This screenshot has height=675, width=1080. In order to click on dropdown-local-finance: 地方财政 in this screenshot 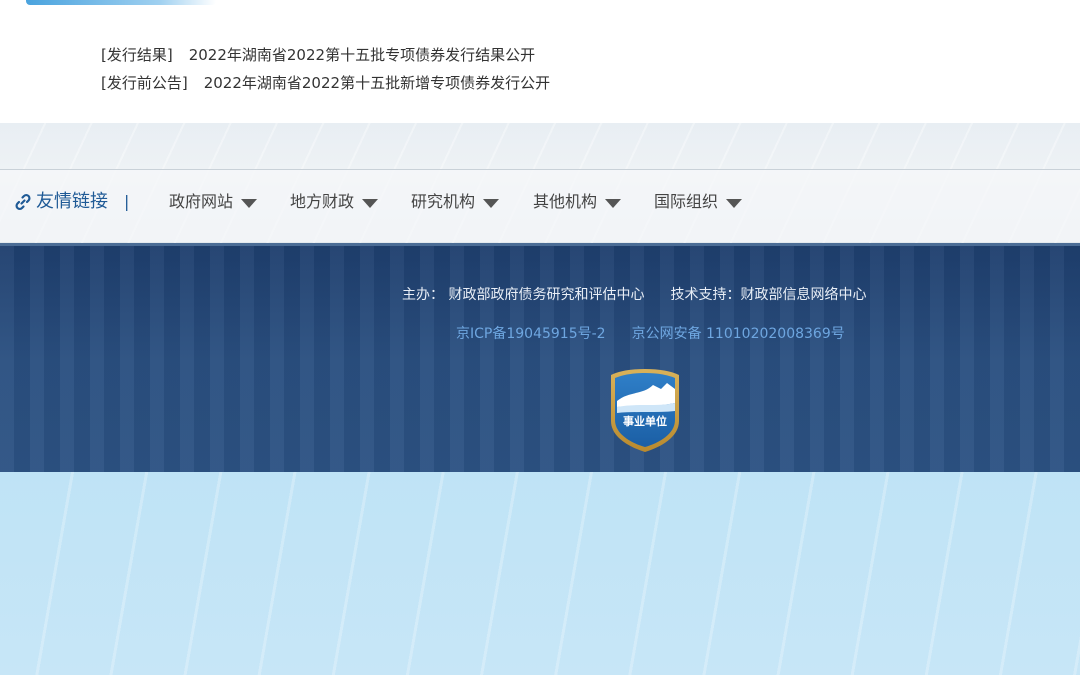, I will do `click(334, 202)`.